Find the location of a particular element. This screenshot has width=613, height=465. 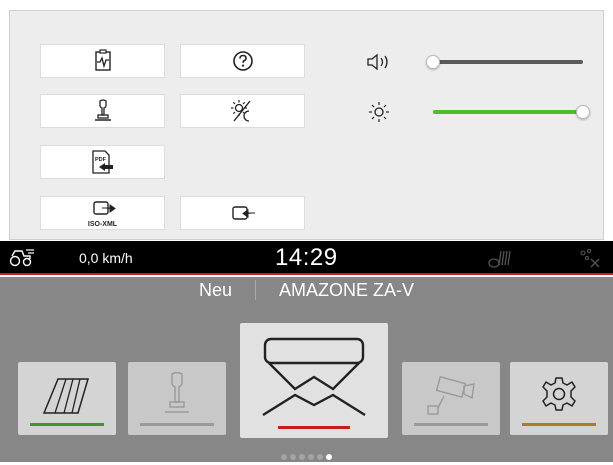

menu-field is located at coordinates (67, 398).